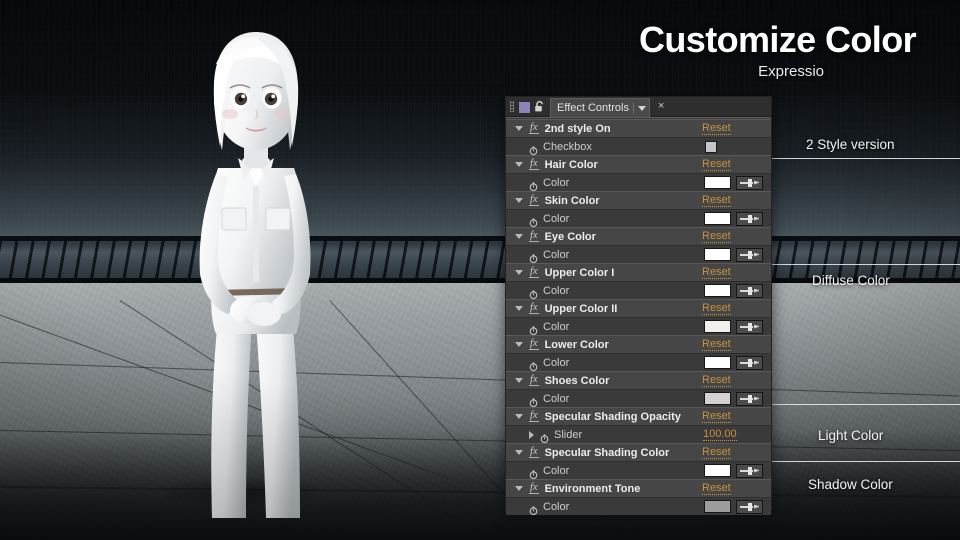 Image resolution: width=960 pixels, height=540 pixels. Describe the element at coordinates (711, 146) in the screenshot. I see `checkbox-control` at that location.